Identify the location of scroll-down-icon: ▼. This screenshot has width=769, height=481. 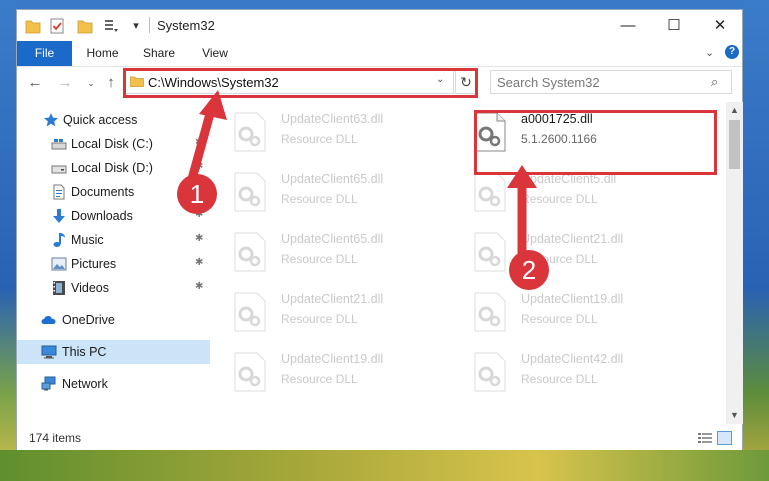
(734, 415).